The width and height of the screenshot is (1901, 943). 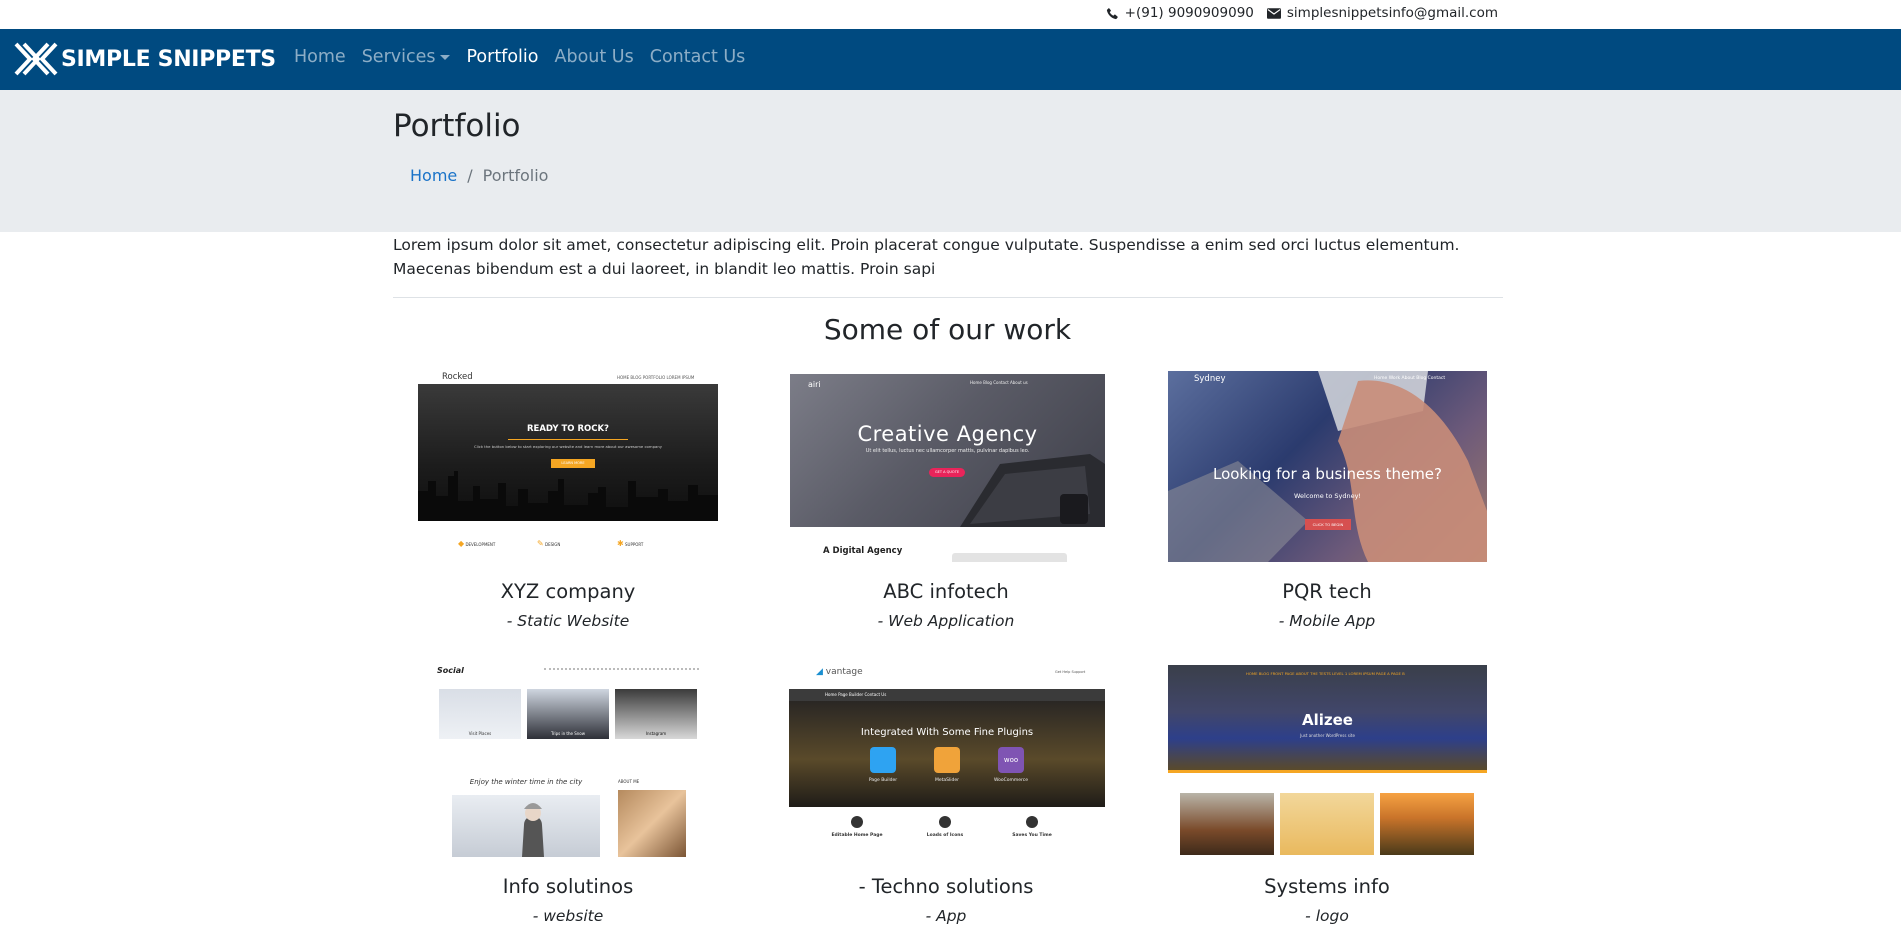 What do you see at coordinates (946, 780) in the screenshot?
I see `plugin-label: MetaSlider` at bounding box center [946, 780].